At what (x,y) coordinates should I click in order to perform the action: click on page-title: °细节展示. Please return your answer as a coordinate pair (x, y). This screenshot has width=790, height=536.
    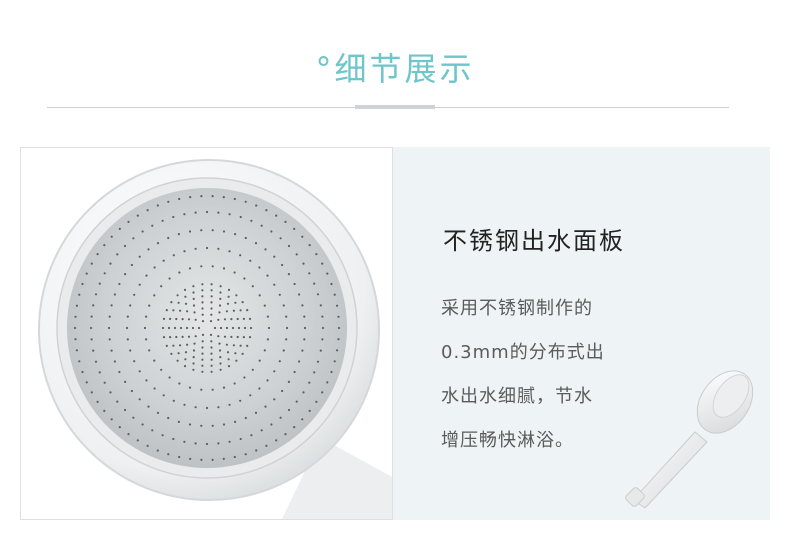
    Looking at the image, I should click on (395, 69).